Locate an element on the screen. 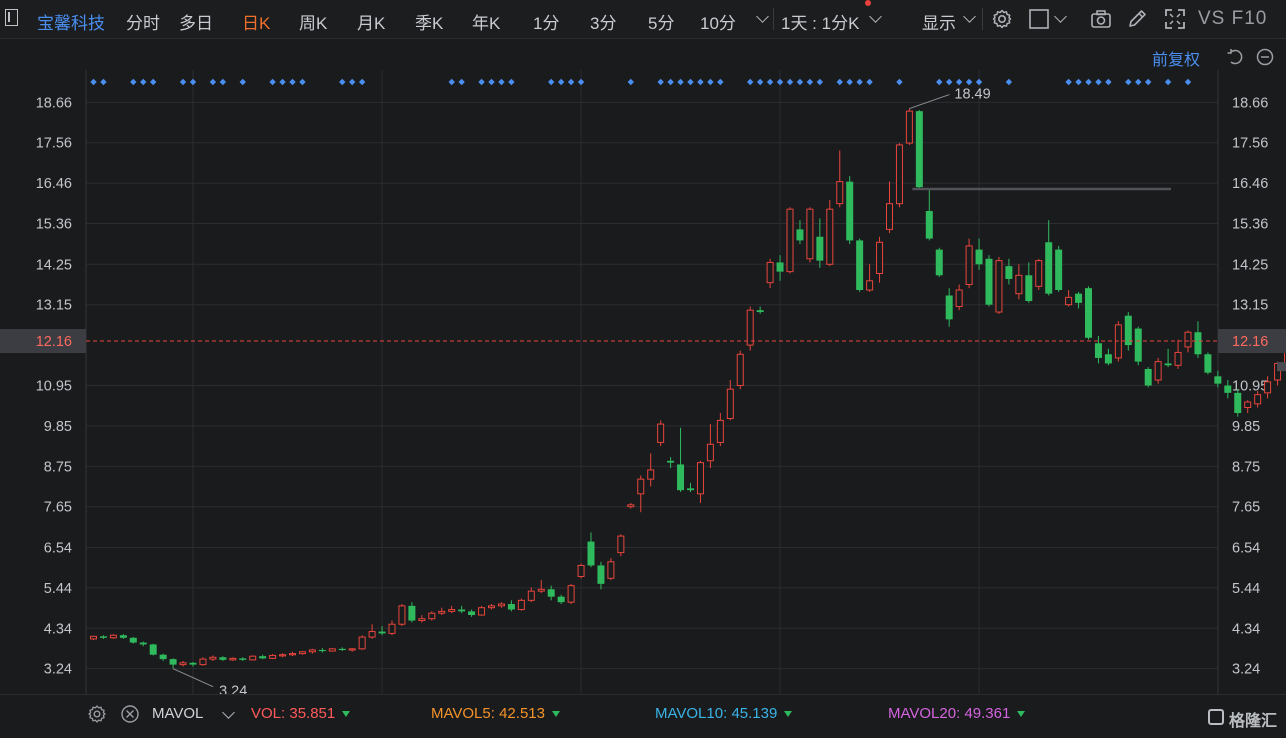 Image resolution: width=1286 pixels, height=738 pixels. layout-chevron-icon is located at coordinates (1060, 16).